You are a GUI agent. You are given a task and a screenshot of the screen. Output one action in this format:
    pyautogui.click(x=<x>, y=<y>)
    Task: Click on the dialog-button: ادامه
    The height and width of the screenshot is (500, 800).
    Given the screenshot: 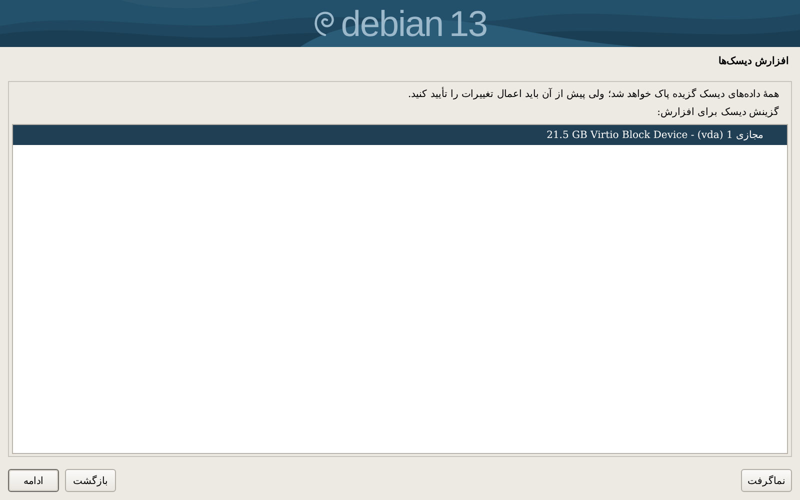 What is the action you would take?
    pyautogui.click(x=33, y=480)
    